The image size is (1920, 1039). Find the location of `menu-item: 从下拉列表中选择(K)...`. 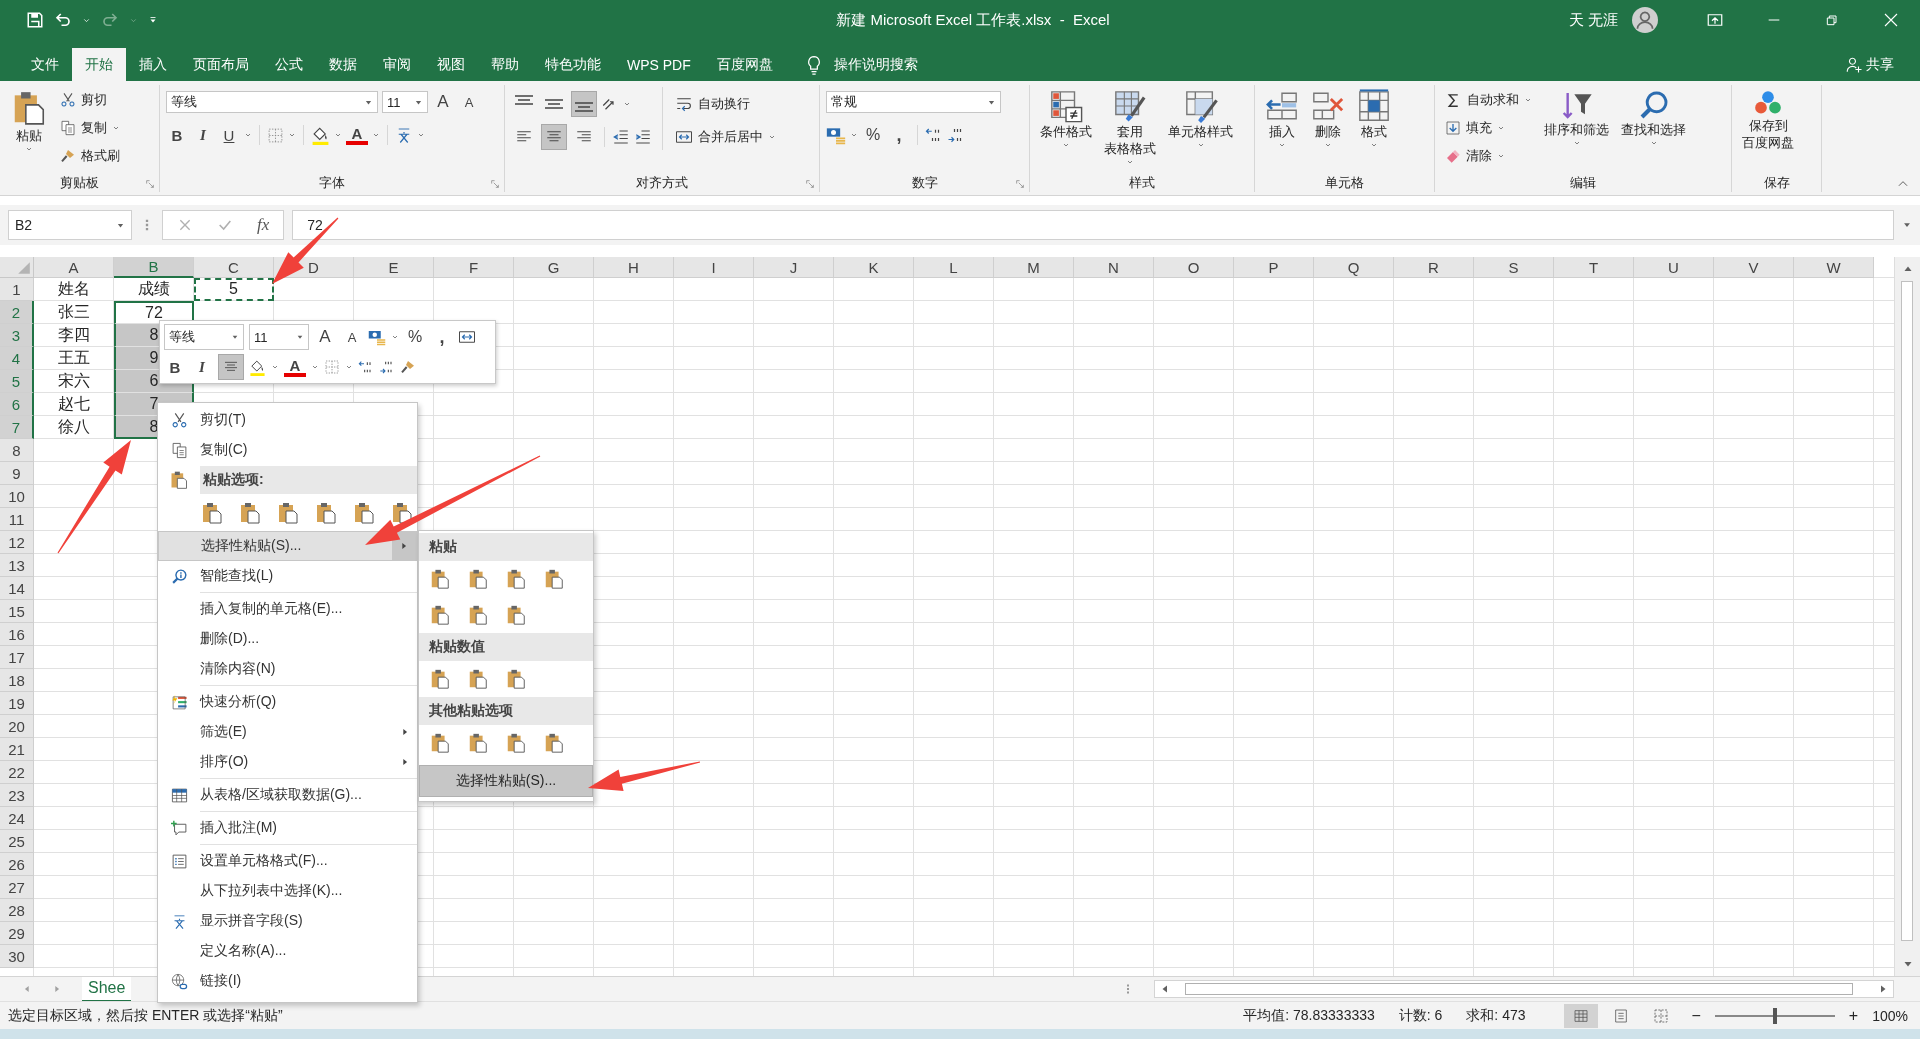

menu-item: 从下拉列表中选择(K)... is located at coordinates (287, 891).